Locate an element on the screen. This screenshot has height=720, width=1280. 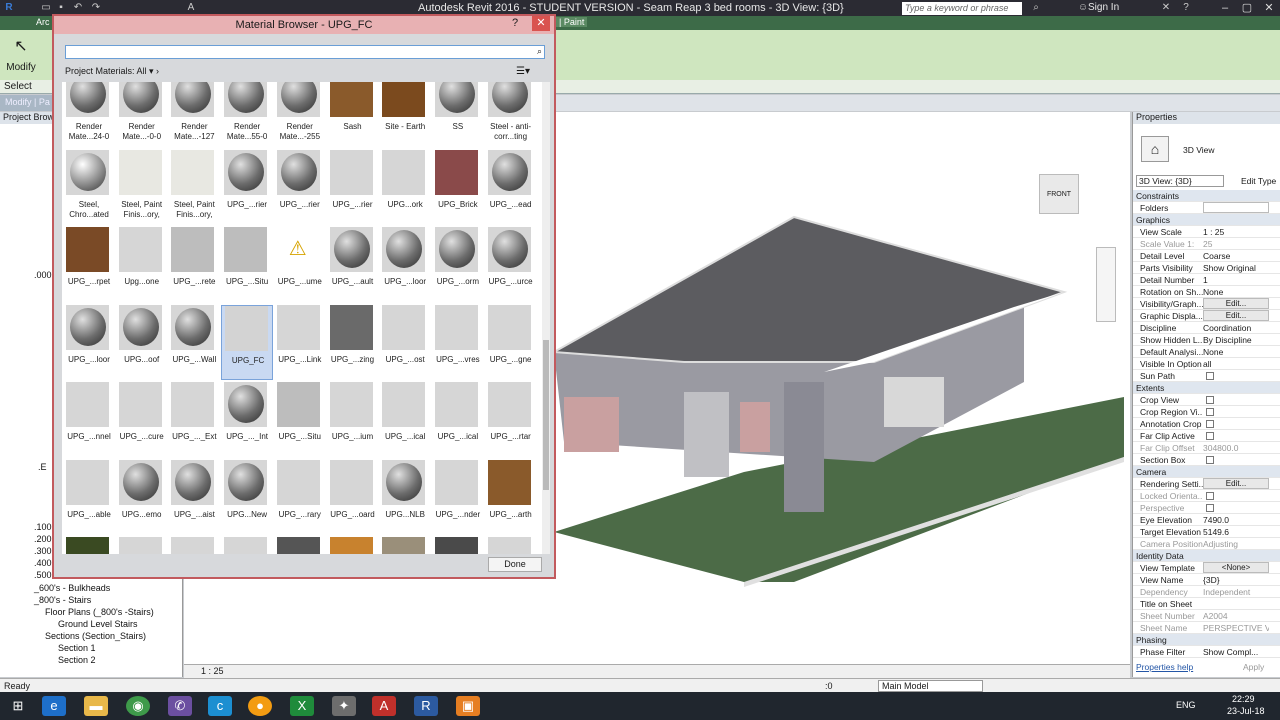
viewcube: FRONT is located at coordinates (1059, 194).